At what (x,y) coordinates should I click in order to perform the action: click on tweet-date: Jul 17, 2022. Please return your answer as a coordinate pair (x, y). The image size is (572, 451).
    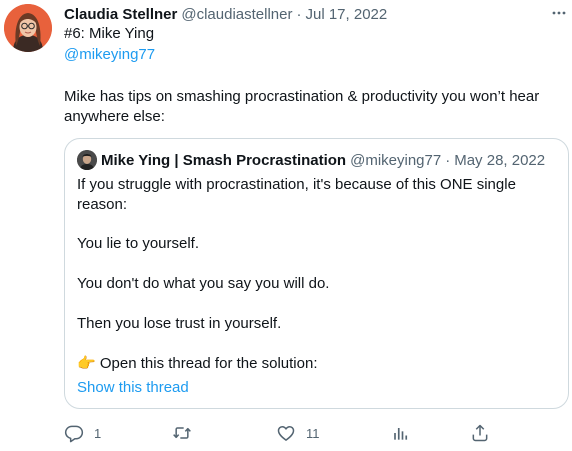
    Looking at the image, I should click on (347, 14).